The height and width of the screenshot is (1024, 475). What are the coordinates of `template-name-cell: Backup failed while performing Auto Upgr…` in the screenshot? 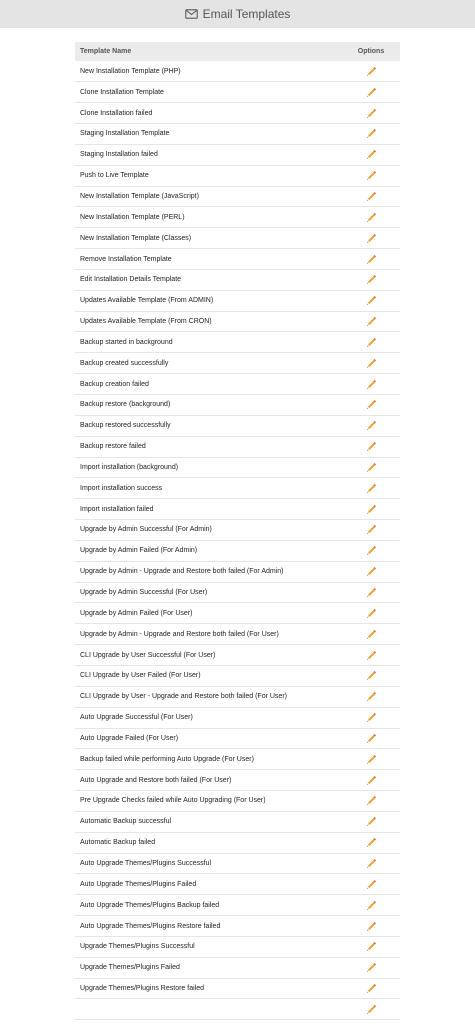 It's located at (167, 759).